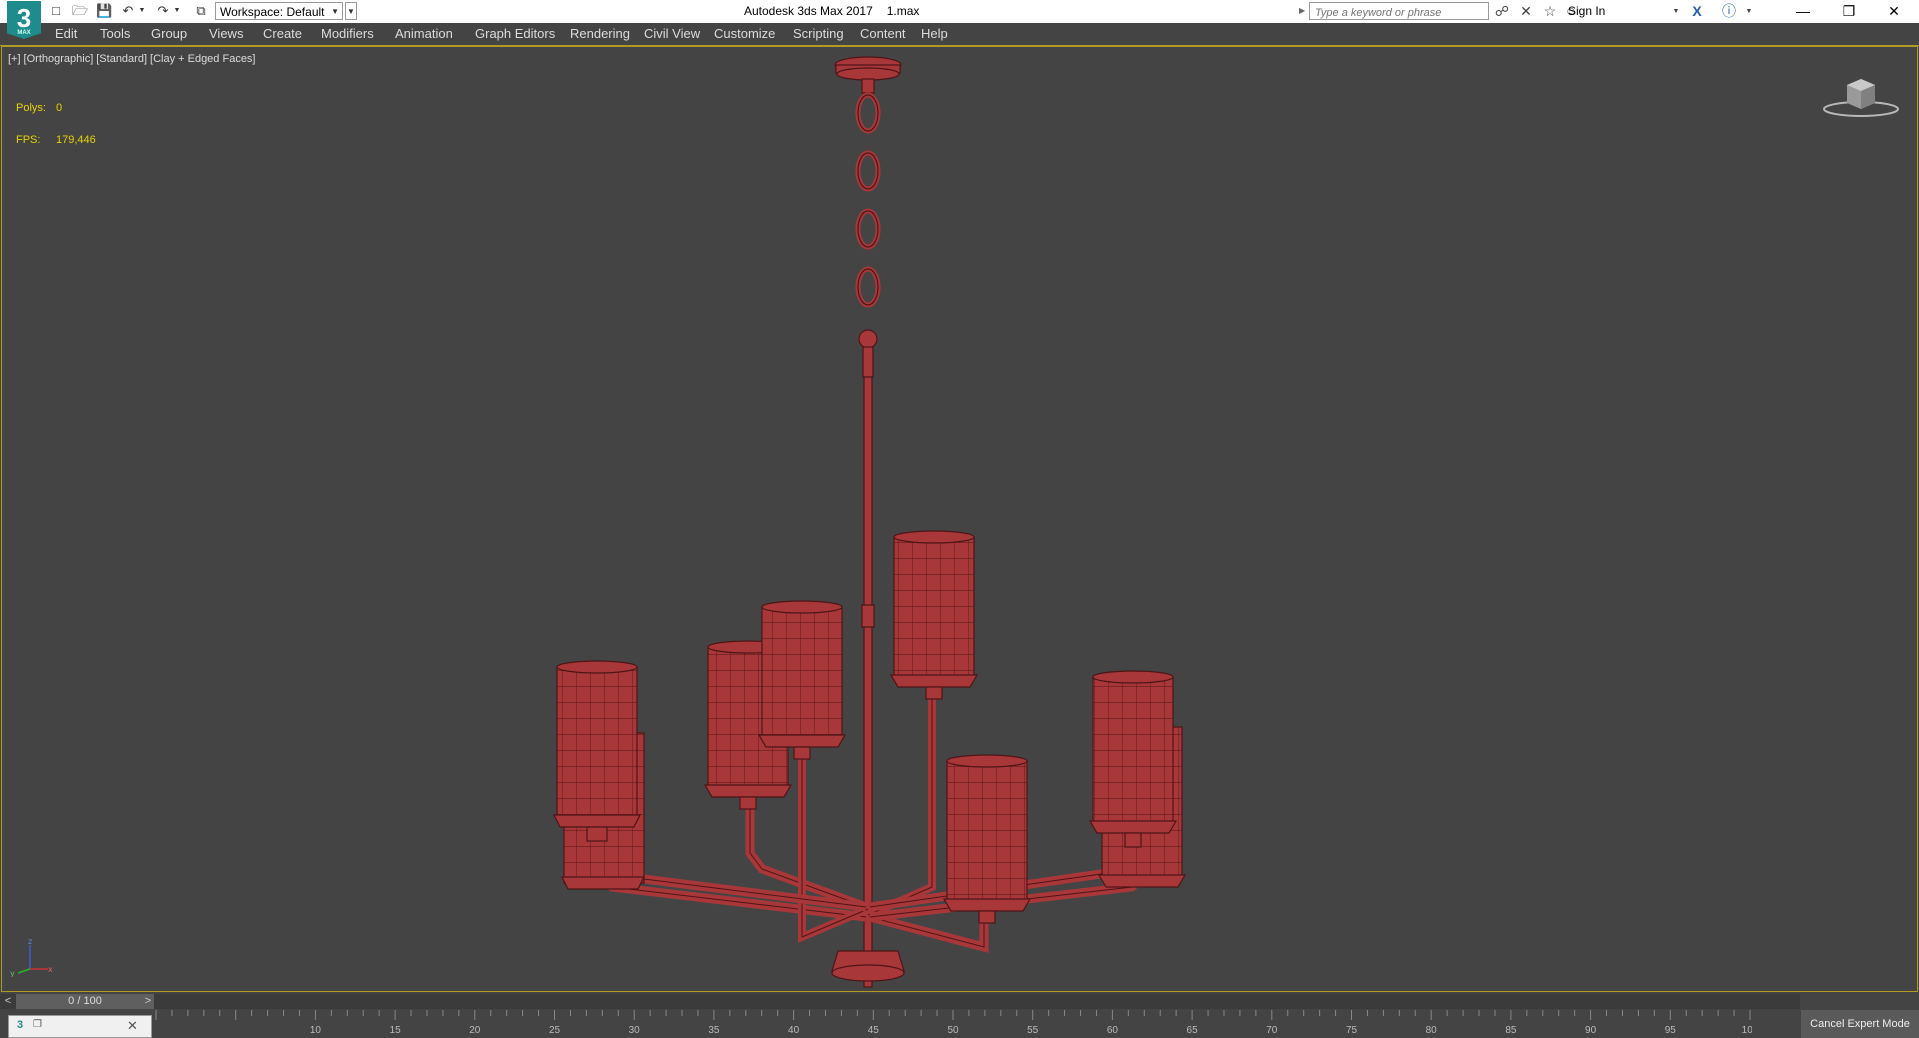 This screenshot has width=1919, height=1038. What do you see at coordinates (80, 1026) in the screenshot?
I see `minimized-window-tab: 3 ❐ ✕` at bounding box center [80, 1026].